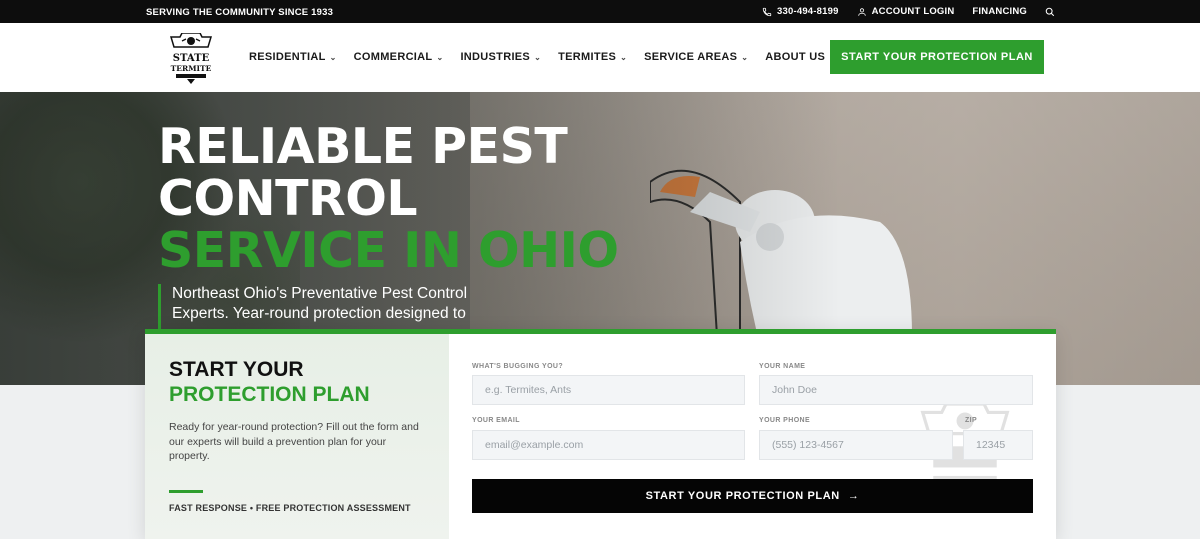  Describe the element at coordinates (236, 369) in the screenshot. I see `form-title-line1: START YOUR` at that location.